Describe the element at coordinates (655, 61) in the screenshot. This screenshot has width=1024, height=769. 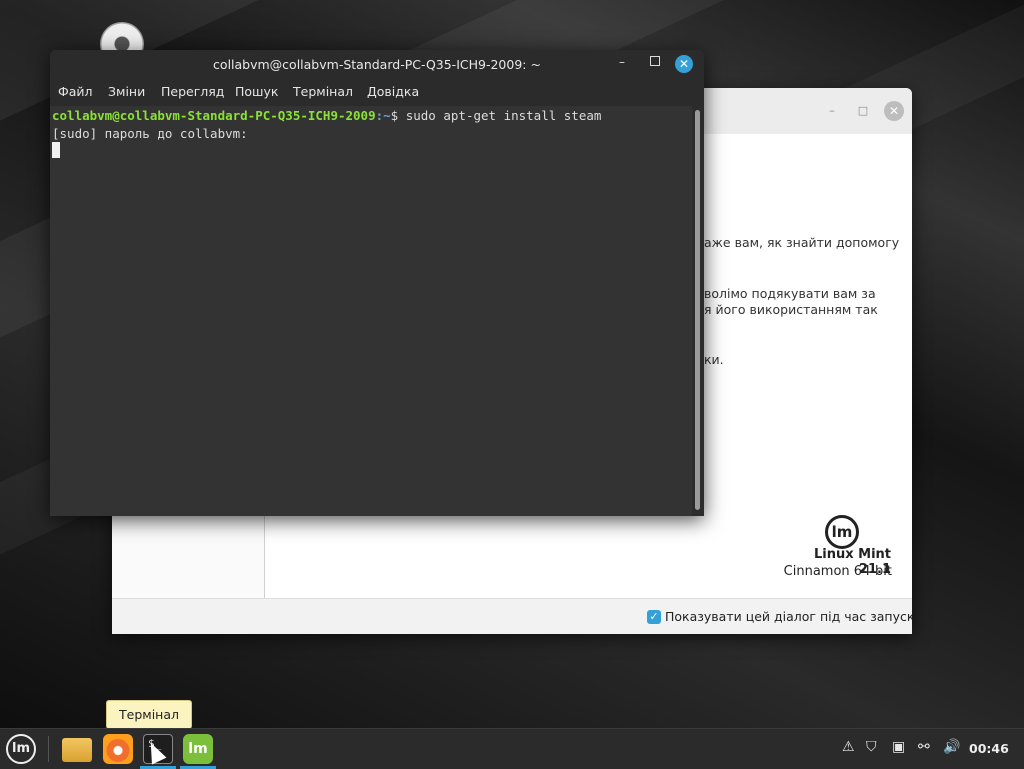
I see `maximize-icon` at that location.